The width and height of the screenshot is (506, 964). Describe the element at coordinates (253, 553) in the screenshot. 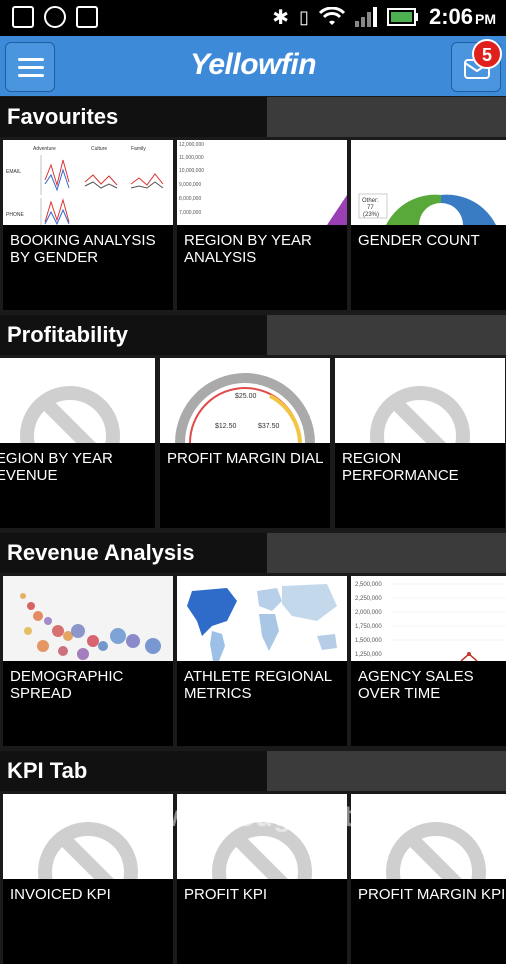

I see `section-header: Revenue Analysis` at that location.